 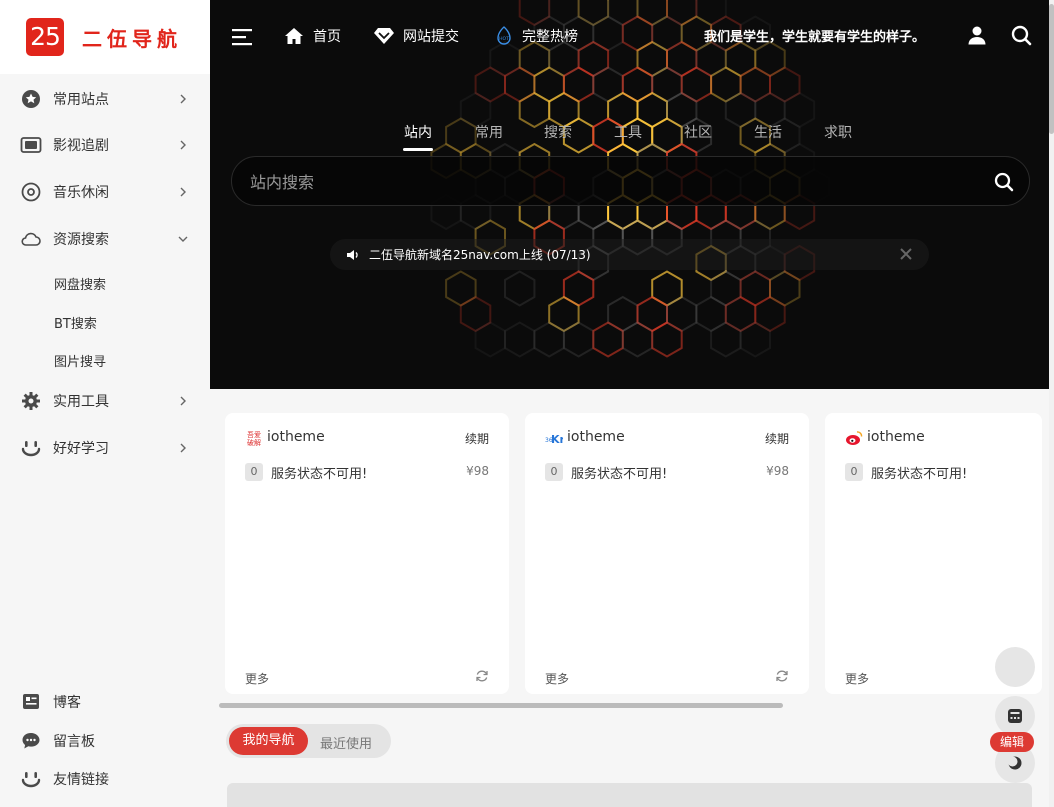 I want to click on nav-submit-label: 网站提交, so click(x=431, y=37).